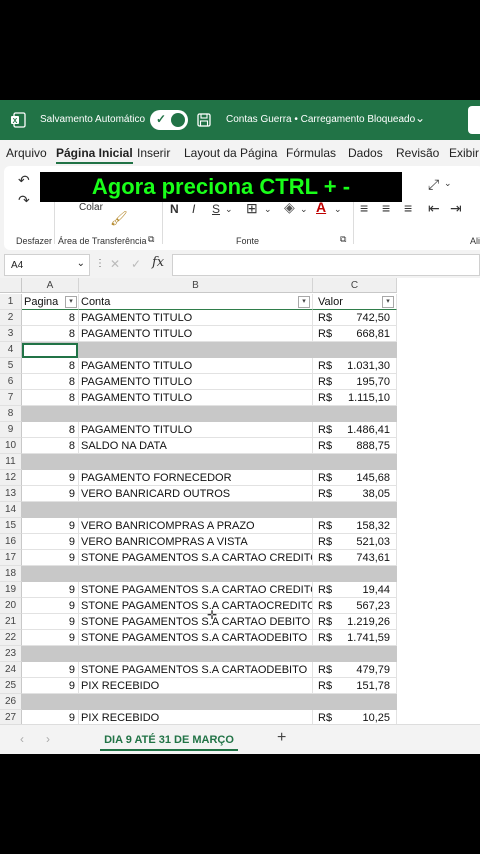  Describe the element at coordinates (11, 686) in the screenshot. I see `row-number: 25` at that location.